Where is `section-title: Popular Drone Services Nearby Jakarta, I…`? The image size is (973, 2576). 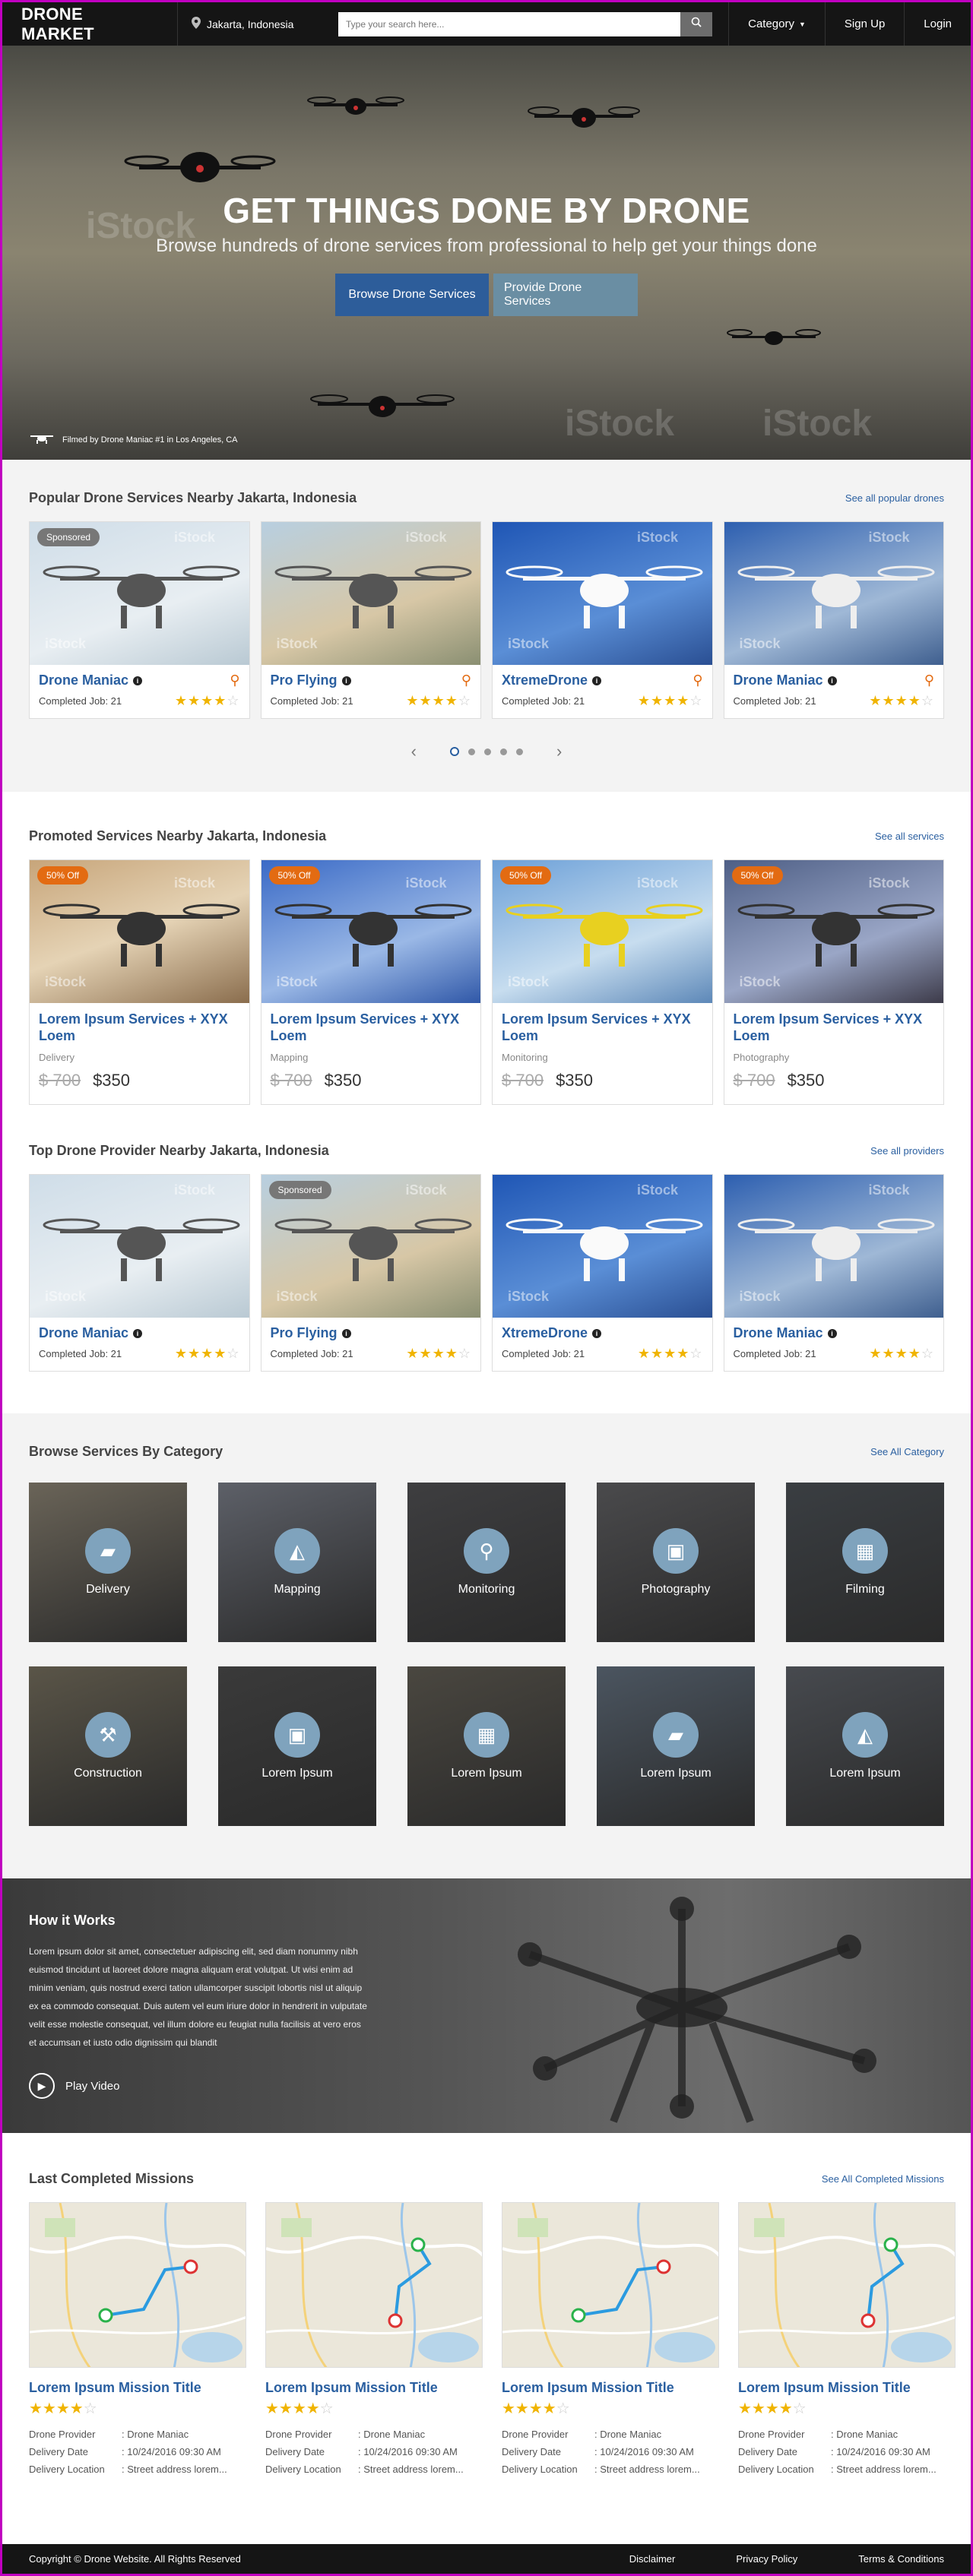 section-title: Popular Drone Services Nearby Jakarta, I… is located at coordinates (193, 497).